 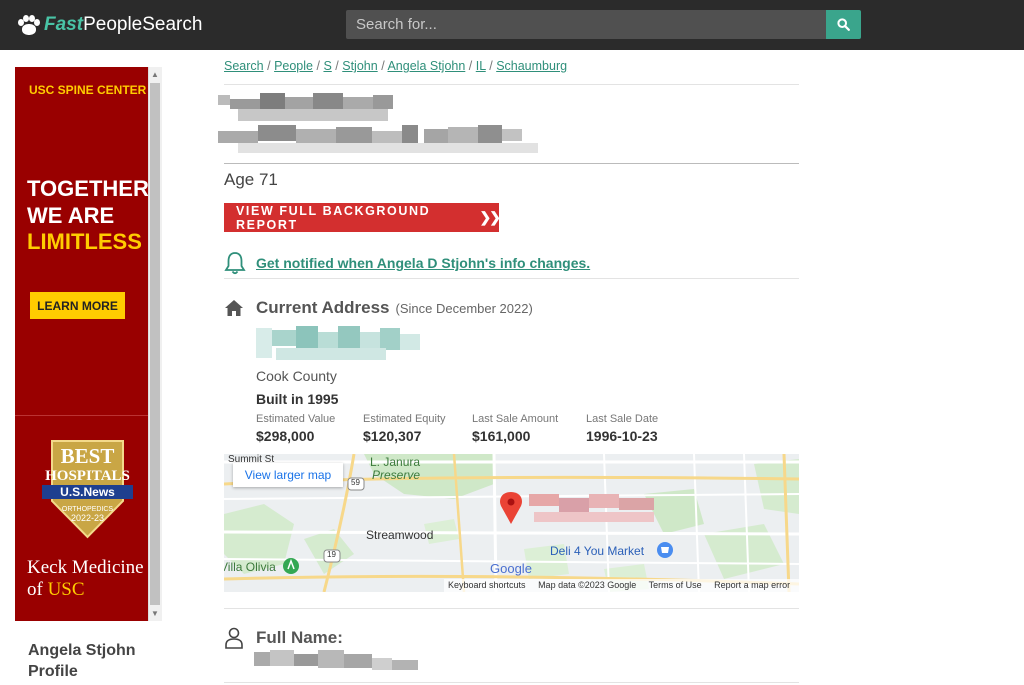 What do you see at coordinates (293, 66) in the screenshot?
I see `breadcrumb-people: People` at bounding box center [293, 66].